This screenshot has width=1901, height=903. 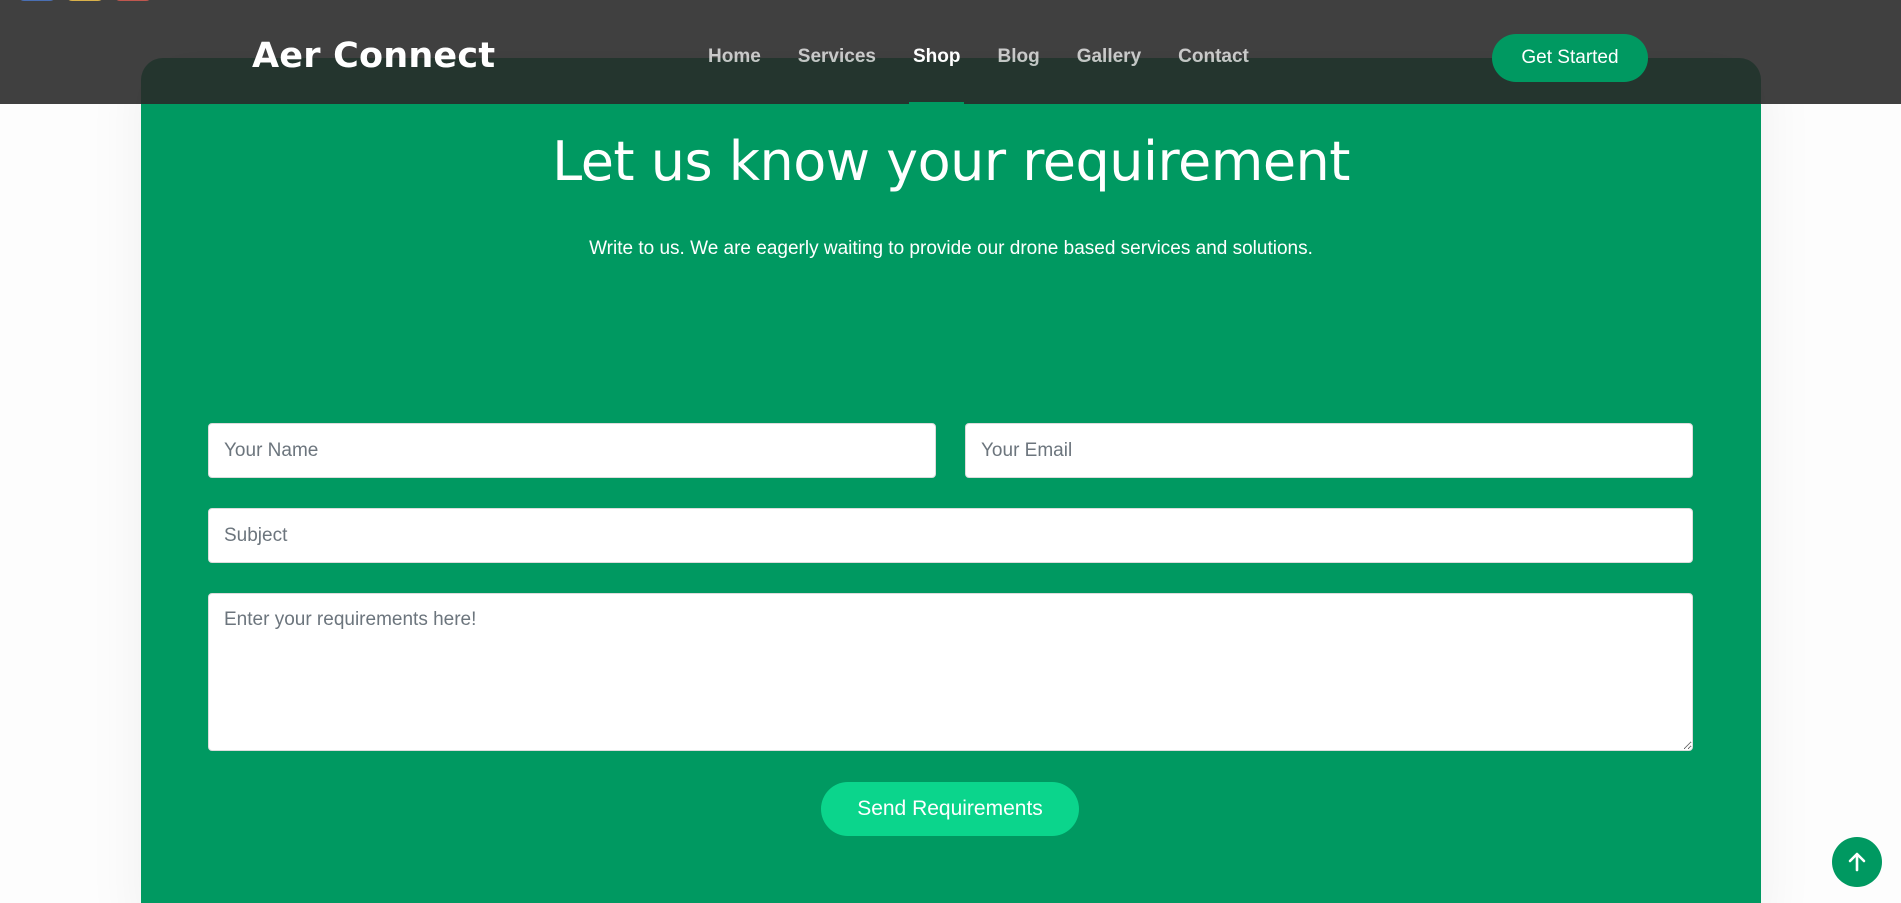 What do you see at coordinates (734, 75) in the screenshot?
I see `nav-item-home: Home` at bounding box center [734, 75].